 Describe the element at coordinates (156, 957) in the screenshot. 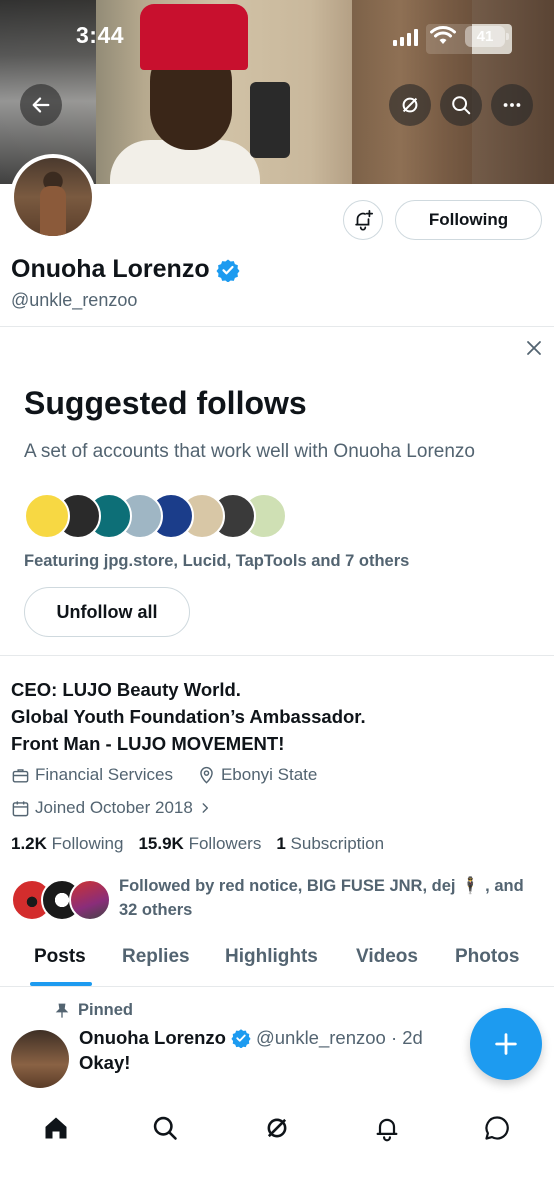

I see `tab-replies: Replies` at that location.